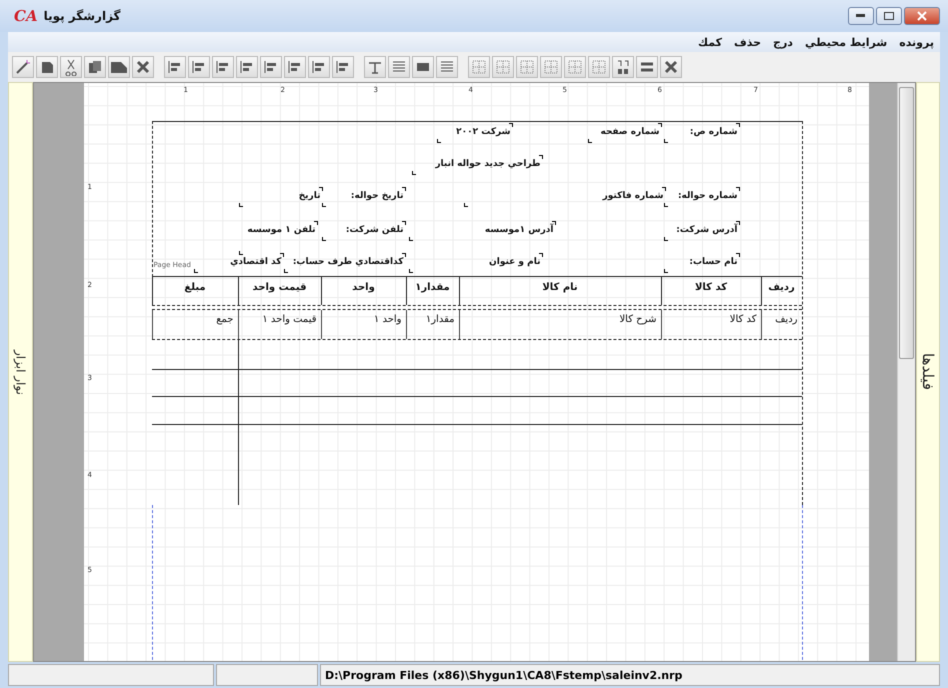 The height and width of the screenshot is (688, 948). I want to click on menu-item: حذف, so click(748, 42).